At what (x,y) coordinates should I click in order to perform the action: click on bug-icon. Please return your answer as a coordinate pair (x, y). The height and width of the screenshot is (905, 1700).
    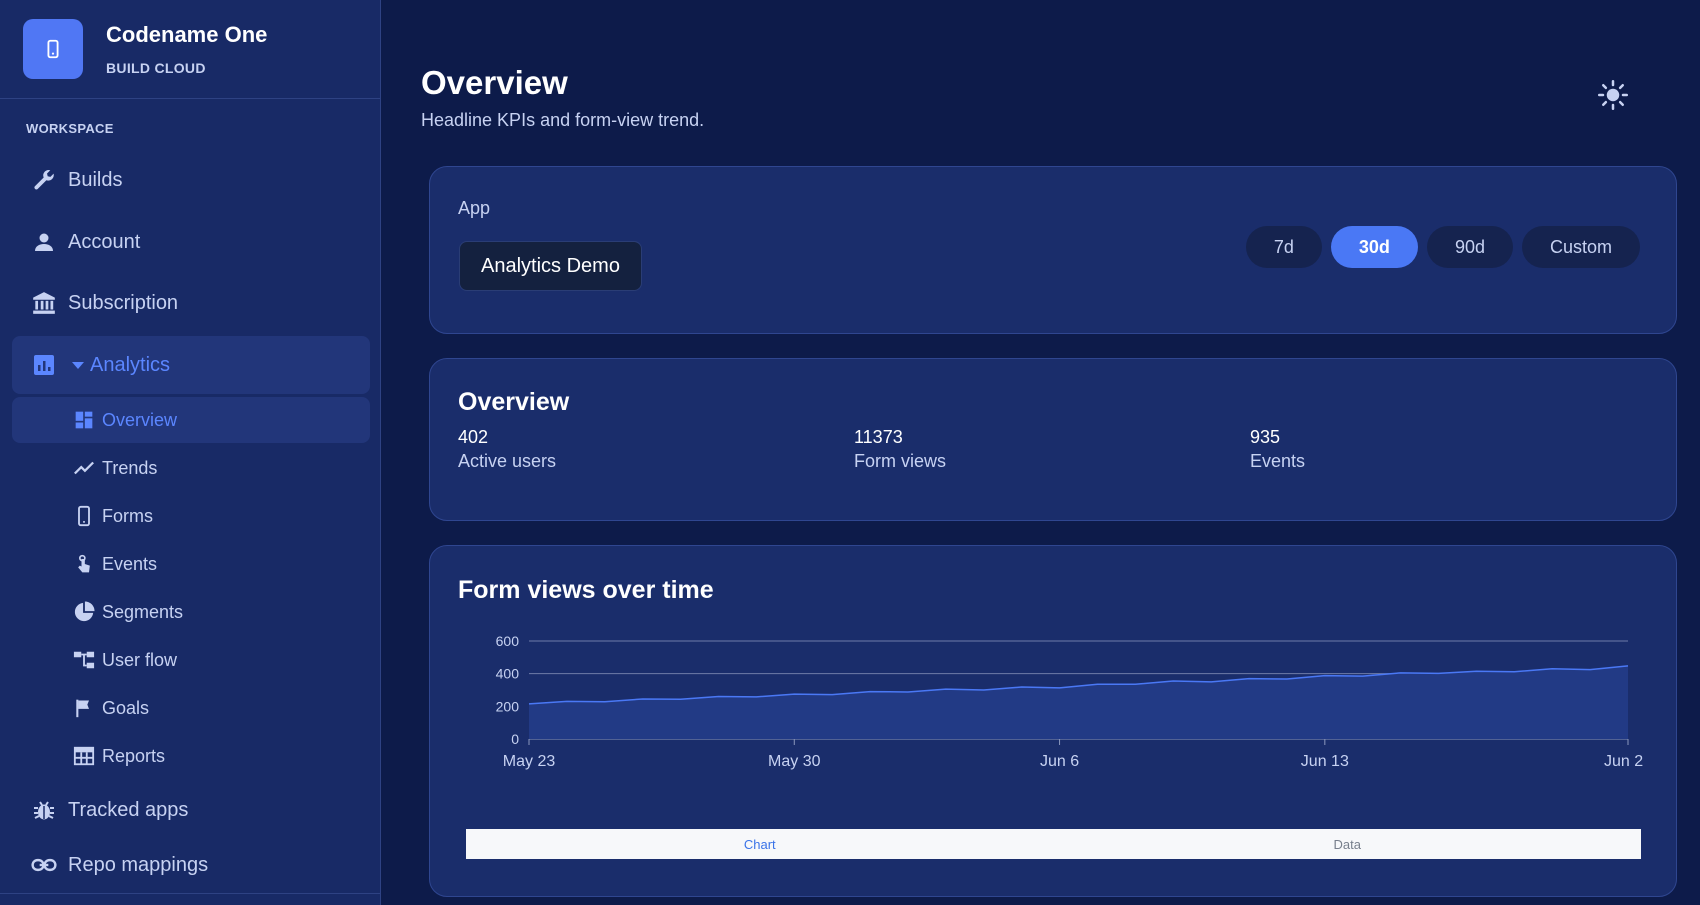
    Looking at the image, I should click on (44, 810).